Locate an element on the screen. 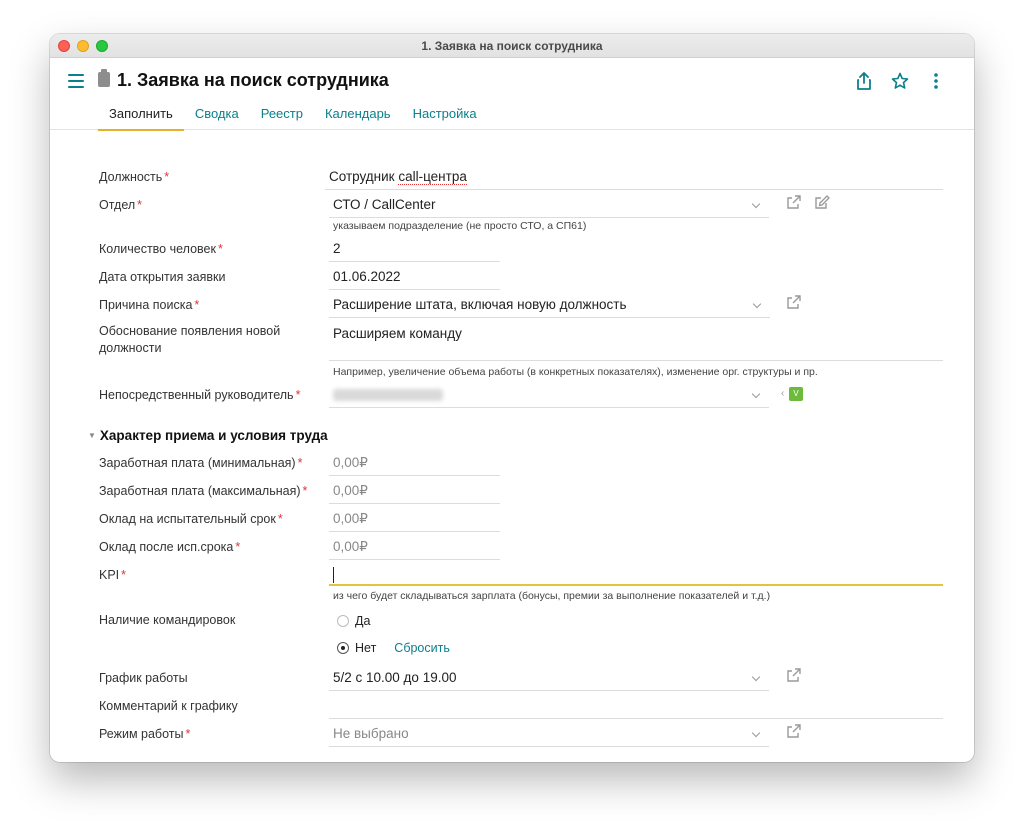  work-mode-select: Не выбрано is located at coordinates (549, 735).